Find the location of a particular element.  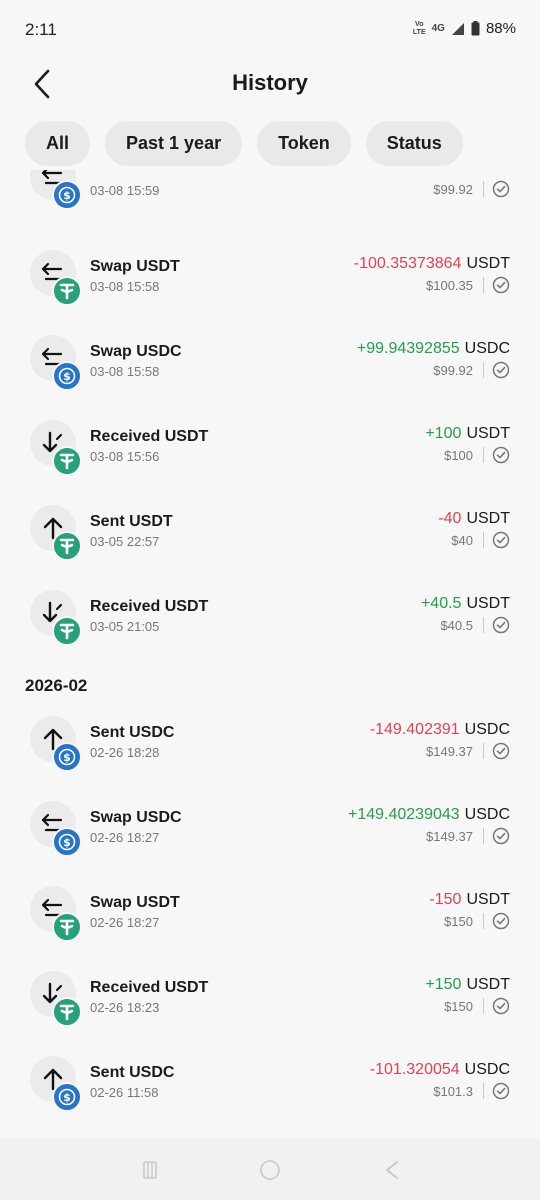

system-navigation-bar is located at coordinates (270, 1169).